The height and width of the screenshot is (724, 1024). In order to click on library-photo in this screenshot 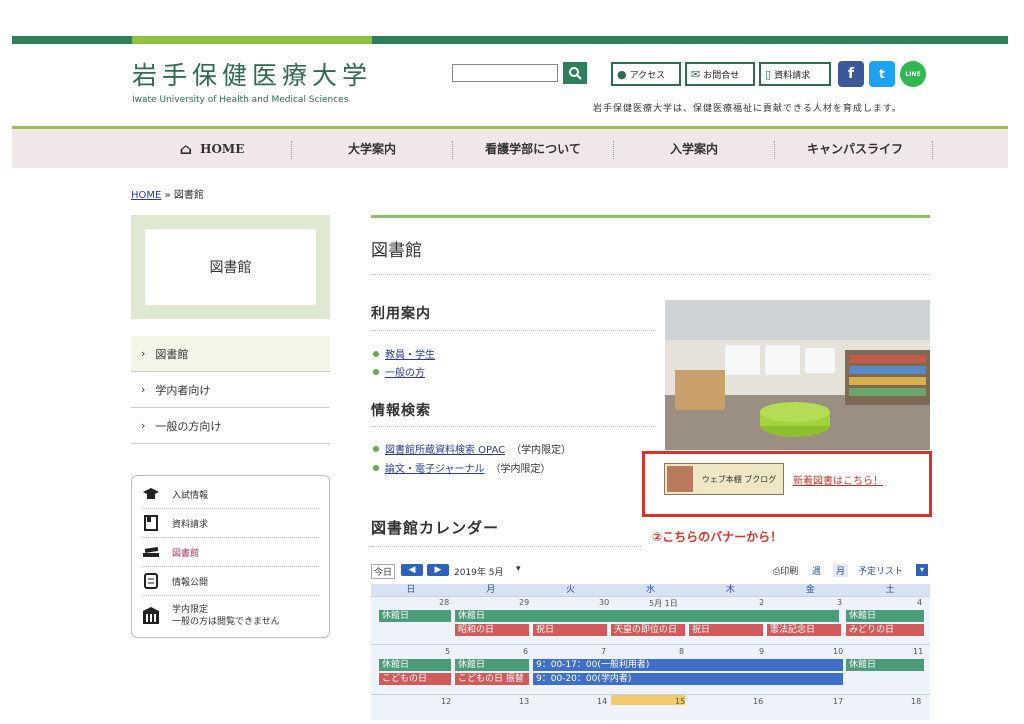, I will do `click(797, 375)`.